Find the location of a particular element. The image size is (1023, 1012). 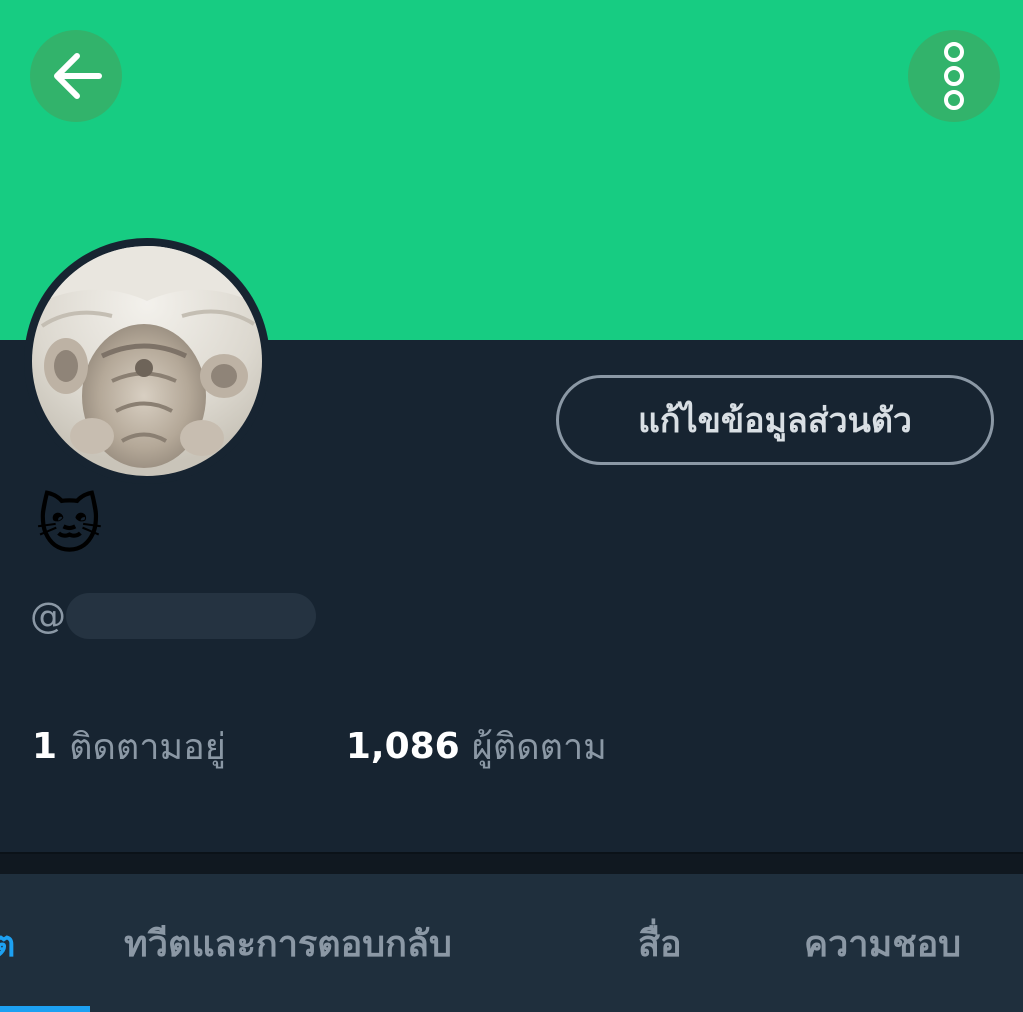

following-count: 1 is located at coordinates (45, 746).